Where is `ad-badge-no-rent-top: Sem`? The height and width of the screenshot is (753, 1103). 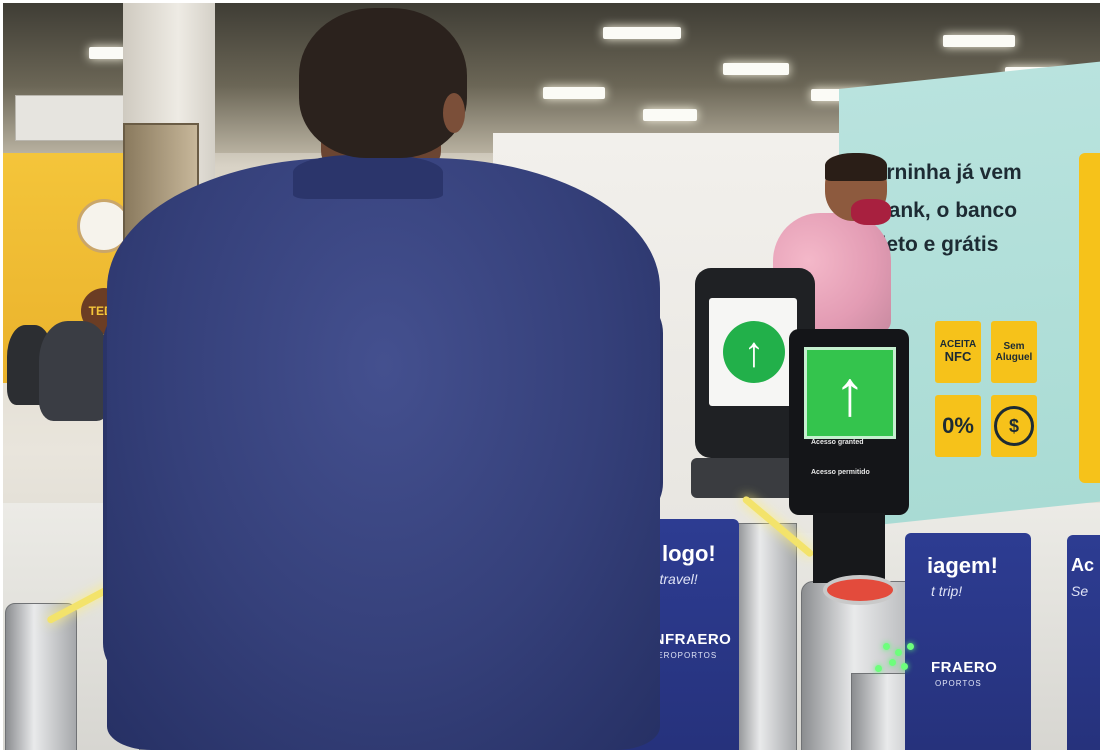
ad-badge-no-rent-top: Sem is located at coordinates (1014, 346).